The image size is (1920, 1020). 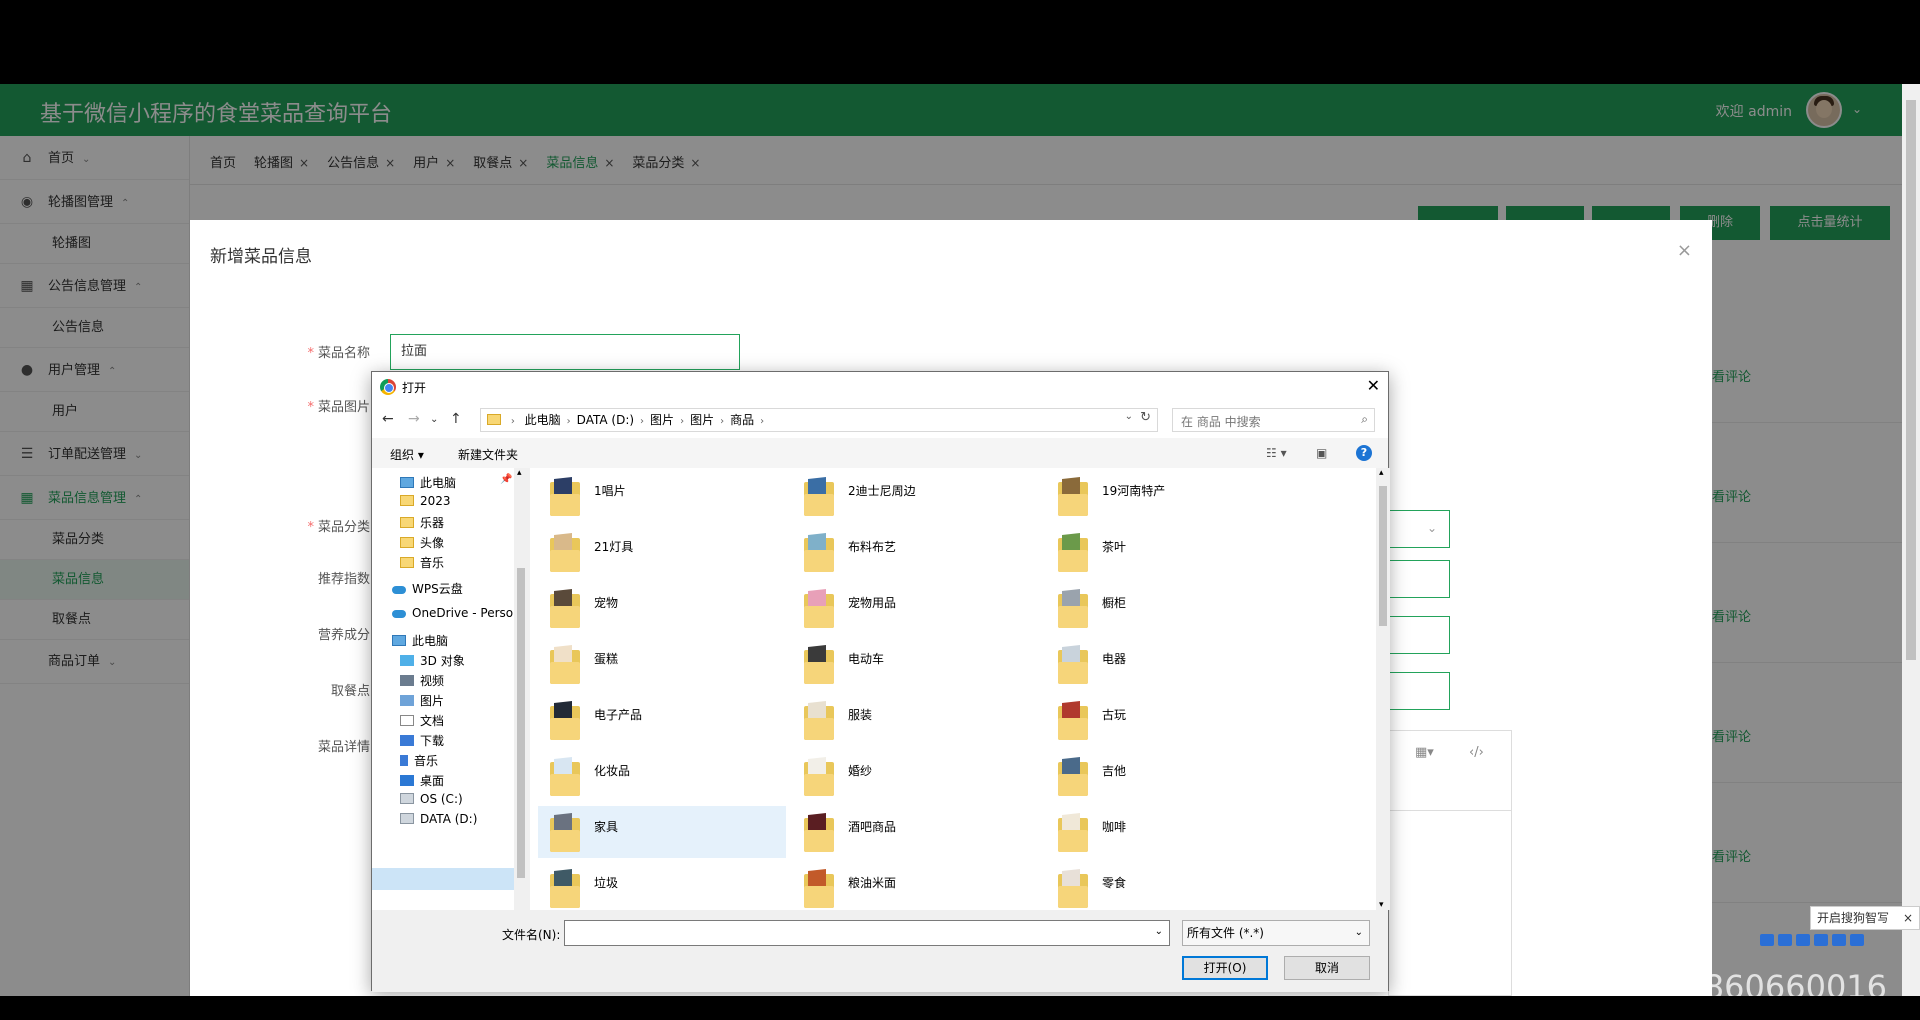 I want to click on folder-item: 19河南特产, so click(x=1170, y=496).